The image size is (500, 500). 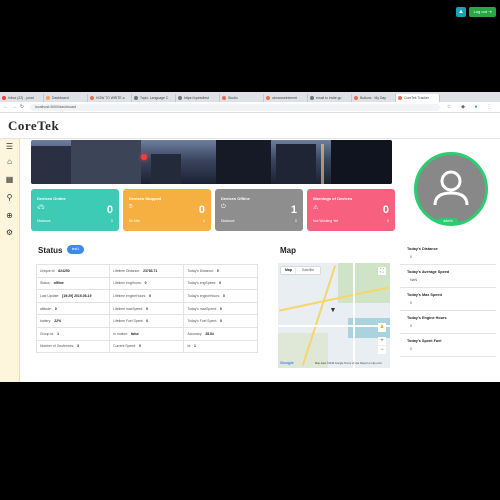 I want to click on device-select-button: test1, so click(x=75, y=249).